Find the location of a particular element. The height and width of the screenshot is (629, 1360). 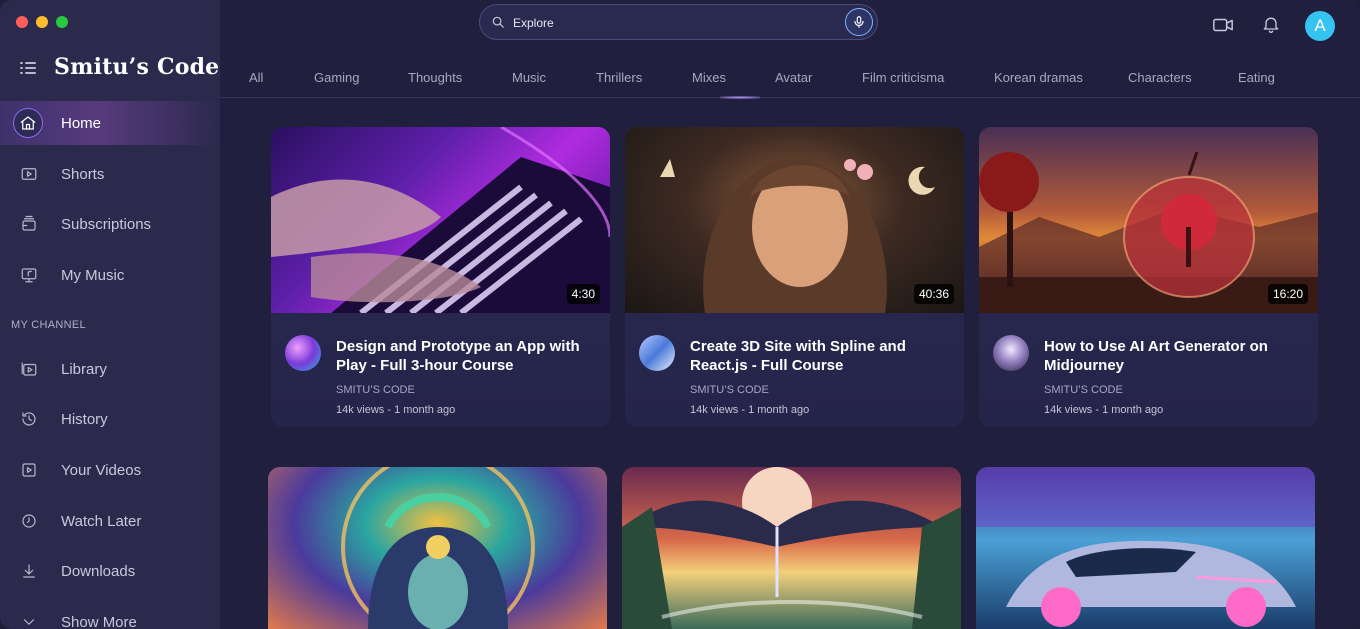

sidebar-item-label: My Music is located at coordinates (93, 275).